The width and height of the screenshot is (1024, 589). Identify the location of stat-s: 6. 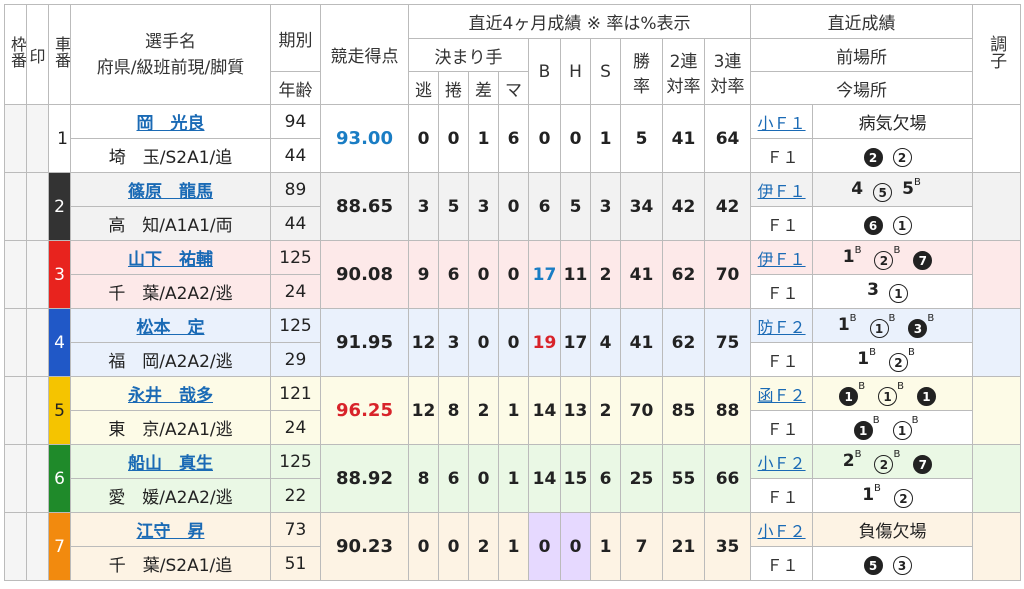
(605, 478).